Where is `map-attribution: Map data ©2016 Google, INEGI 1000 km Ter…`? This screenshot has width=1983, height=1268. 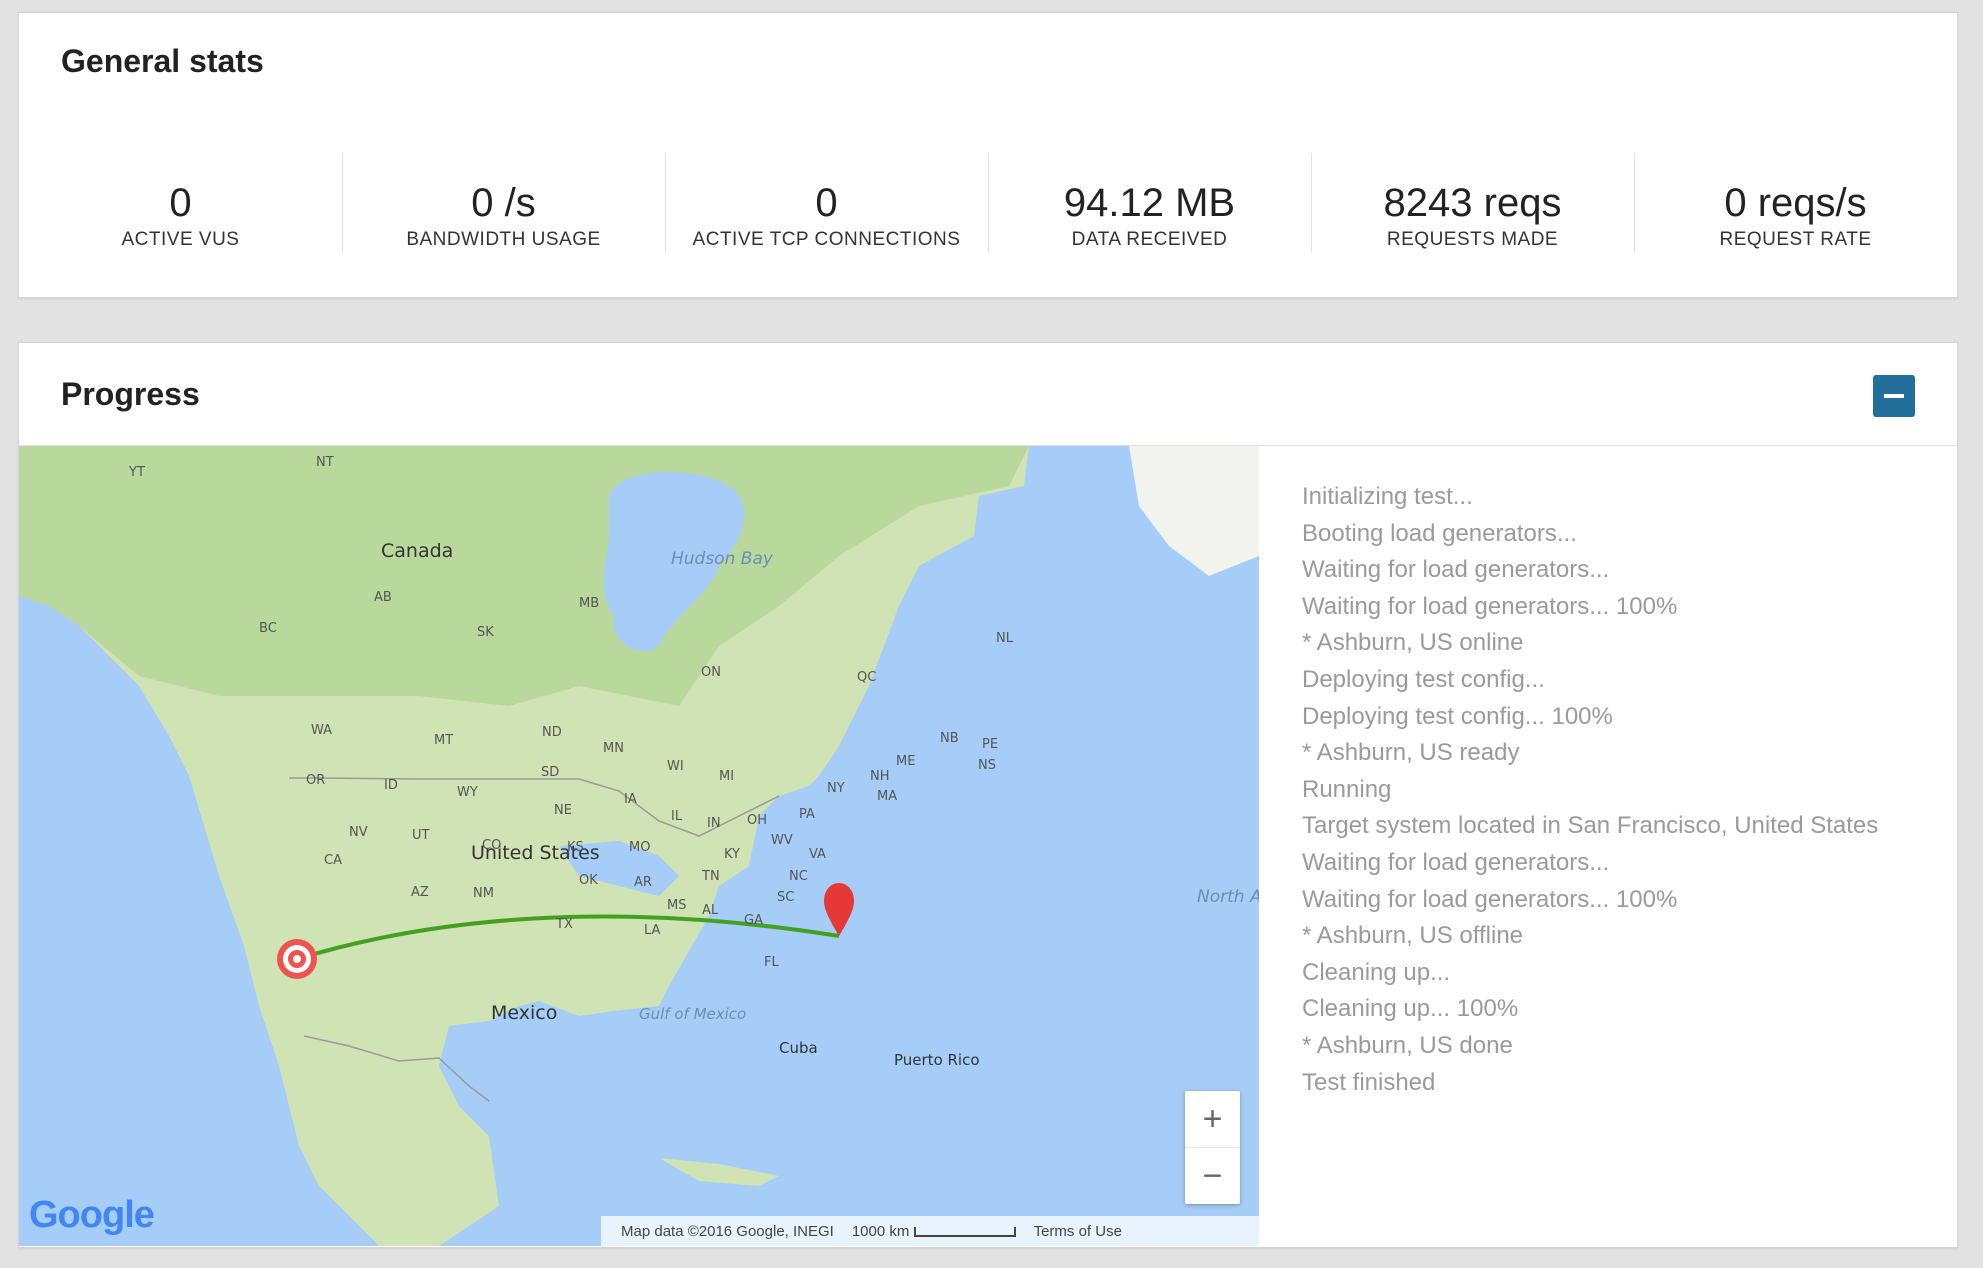 map-attribution: Map data ©2016 Google, INEGI 1000 km Ter… is located at coordinates (930, 1231).